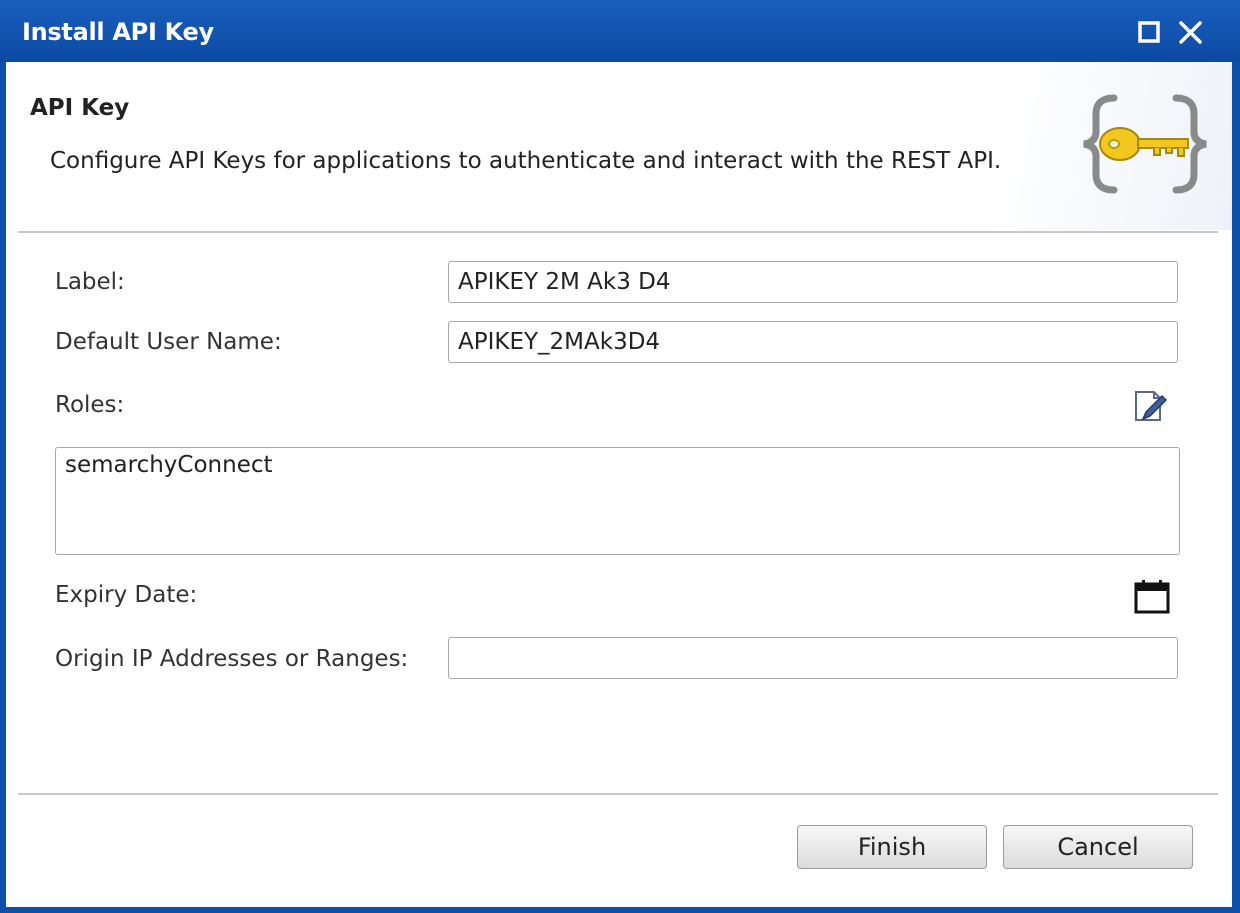 Image resolution: width=1240 pixels, height=913 pixels. What do you see at coordinates (813, 282) in the screenshot?
I see `label-input: APIKEY 2M Ak3 D4` at bounding box center [813, 282].